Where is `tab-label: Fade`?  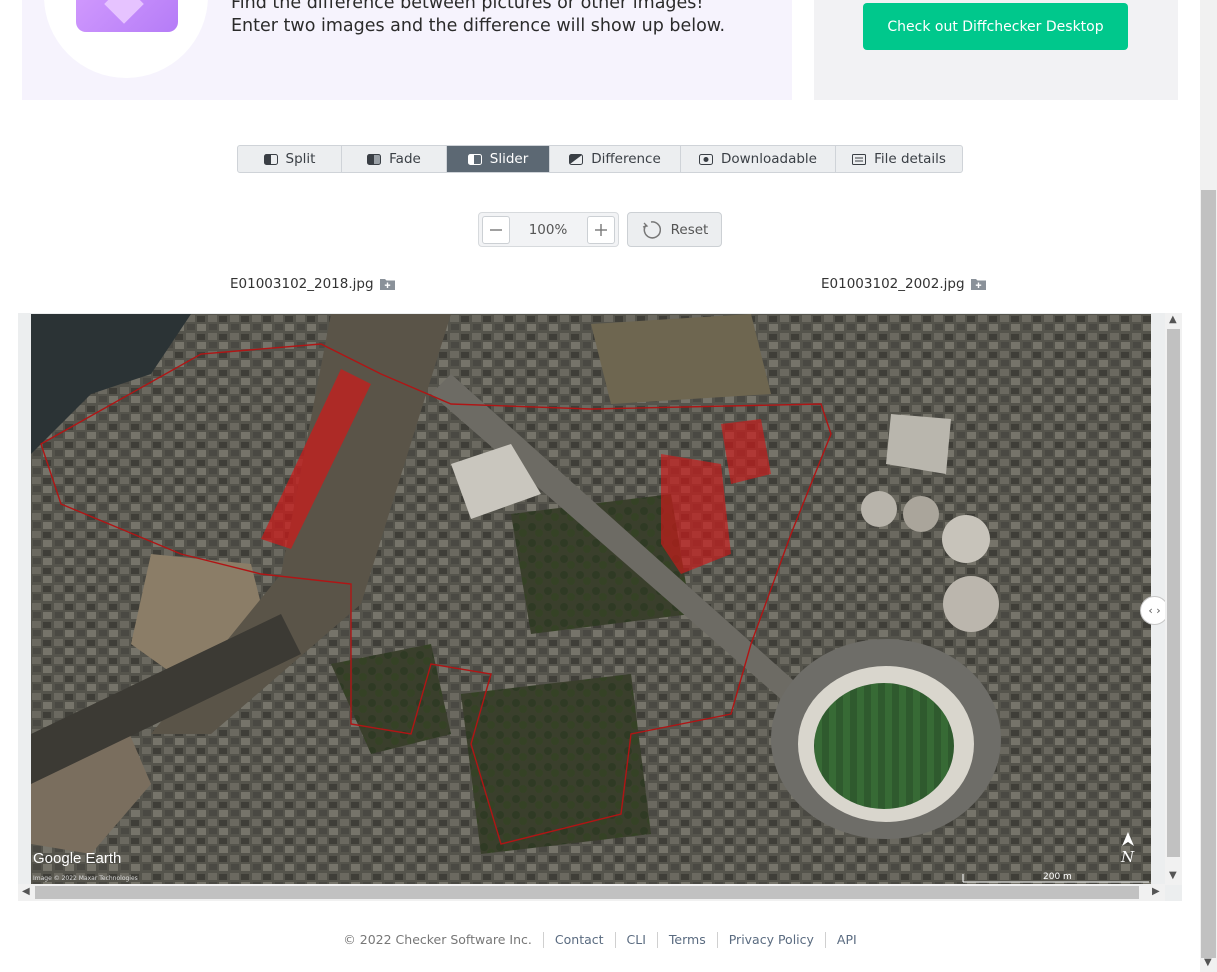 tab-label: Fade is located at coordinates (405, 159).